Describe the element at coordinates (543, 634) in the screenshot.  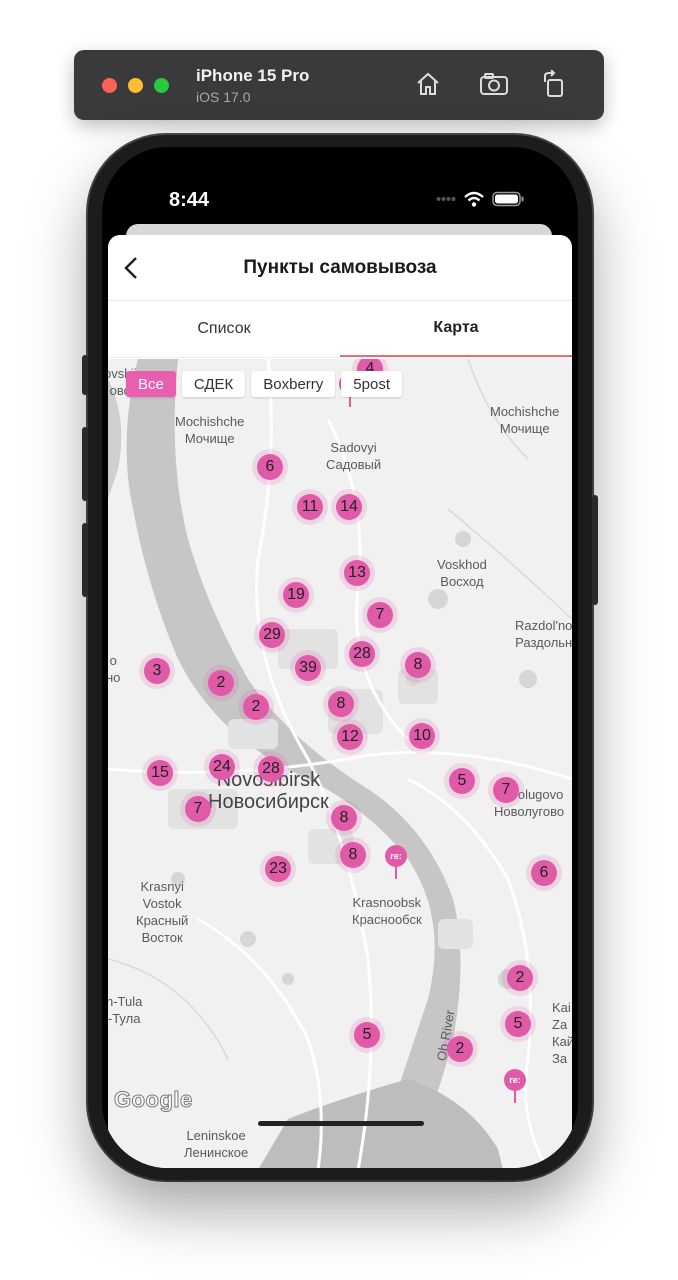
I see `place-label: Razdol'no Раздольн` at that location.